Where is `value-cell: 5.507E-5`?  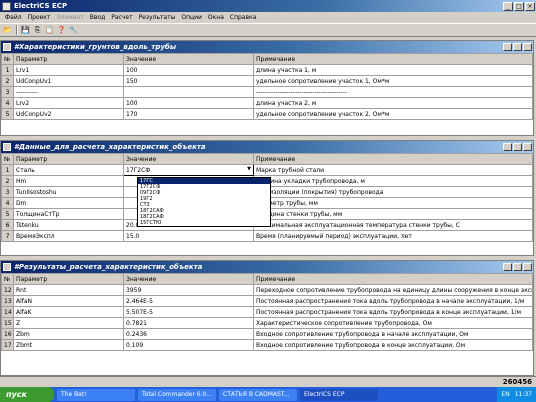
value-cell: 5.507E-5 is located at coordinates (188, 312).